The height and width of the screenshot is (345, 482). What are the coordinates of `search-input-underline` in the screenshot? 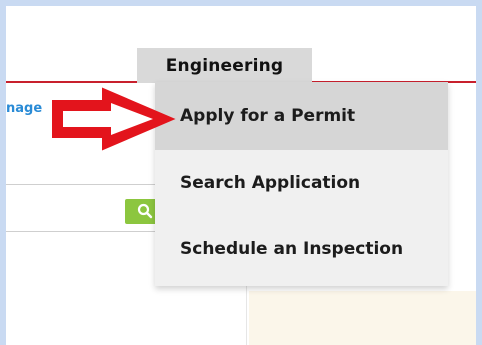 It's located at (81, 231).